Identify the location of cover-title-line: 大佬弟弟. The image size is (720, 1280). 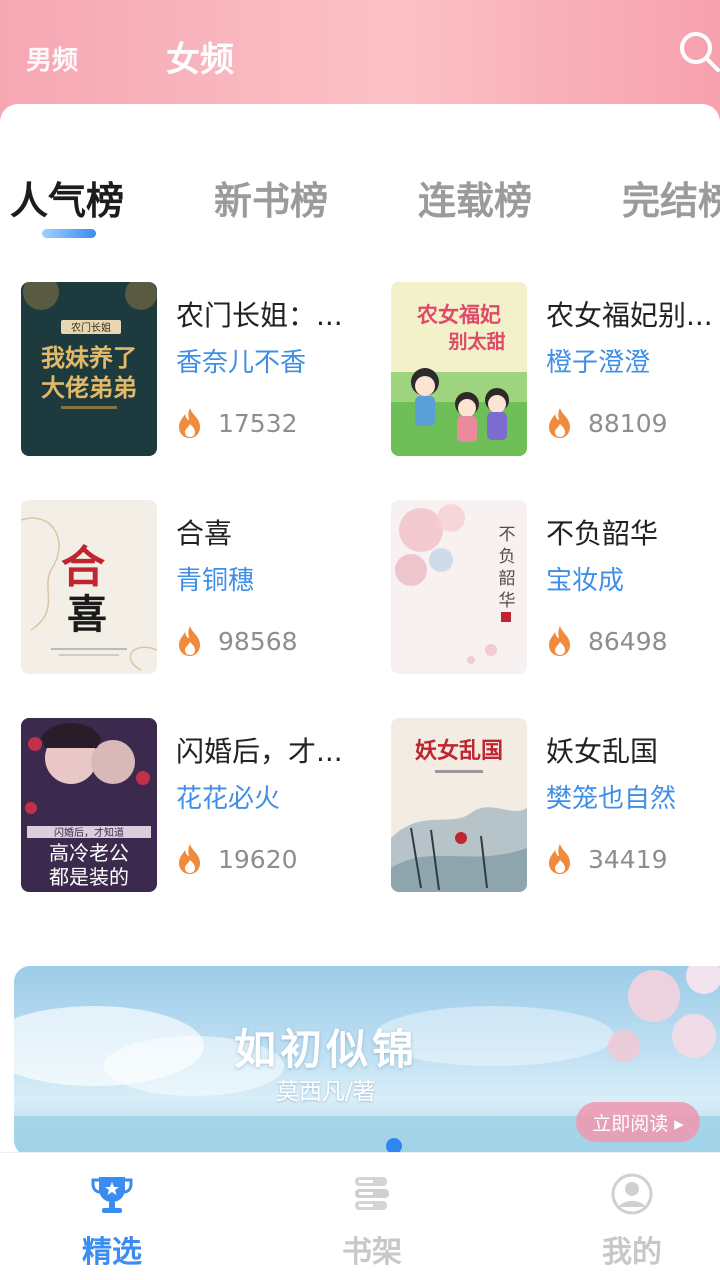
(89, 388).